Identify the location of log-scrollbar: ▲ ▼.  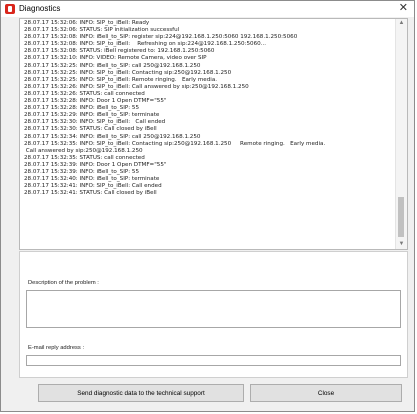
(401, 134).